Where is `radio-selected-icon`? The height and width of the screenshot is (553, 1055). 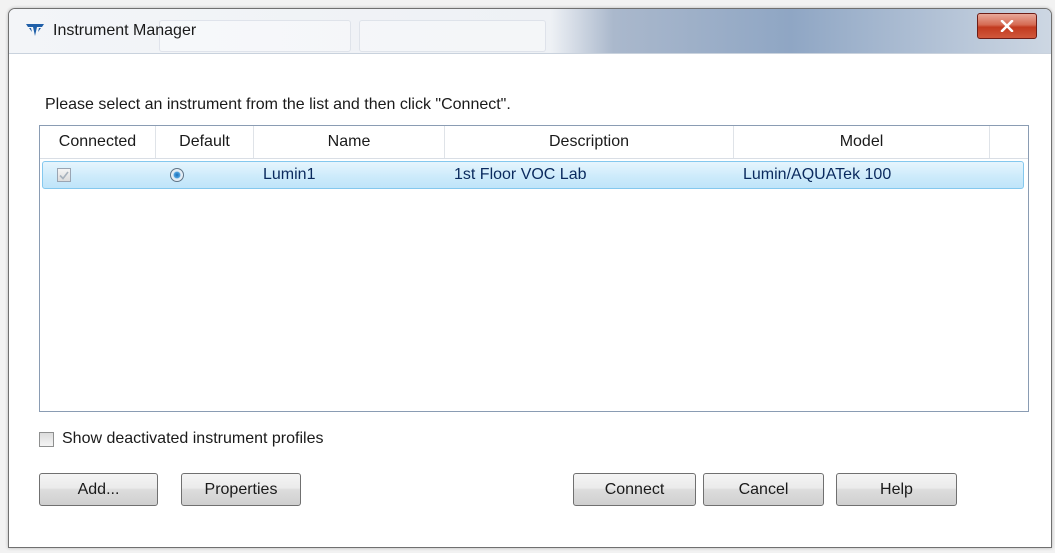
radio-selected-icon is located at coordinates (177, 175).